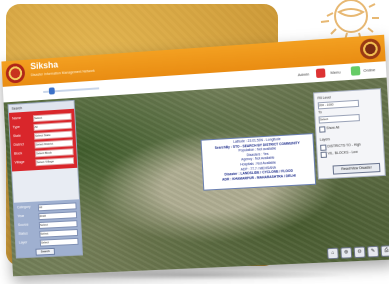 This screenshot has height=284, width=389. Describe the element at coordinates (338, 104) in the screenshot. I see `fill-level-input: 200 - 1000` at that location.